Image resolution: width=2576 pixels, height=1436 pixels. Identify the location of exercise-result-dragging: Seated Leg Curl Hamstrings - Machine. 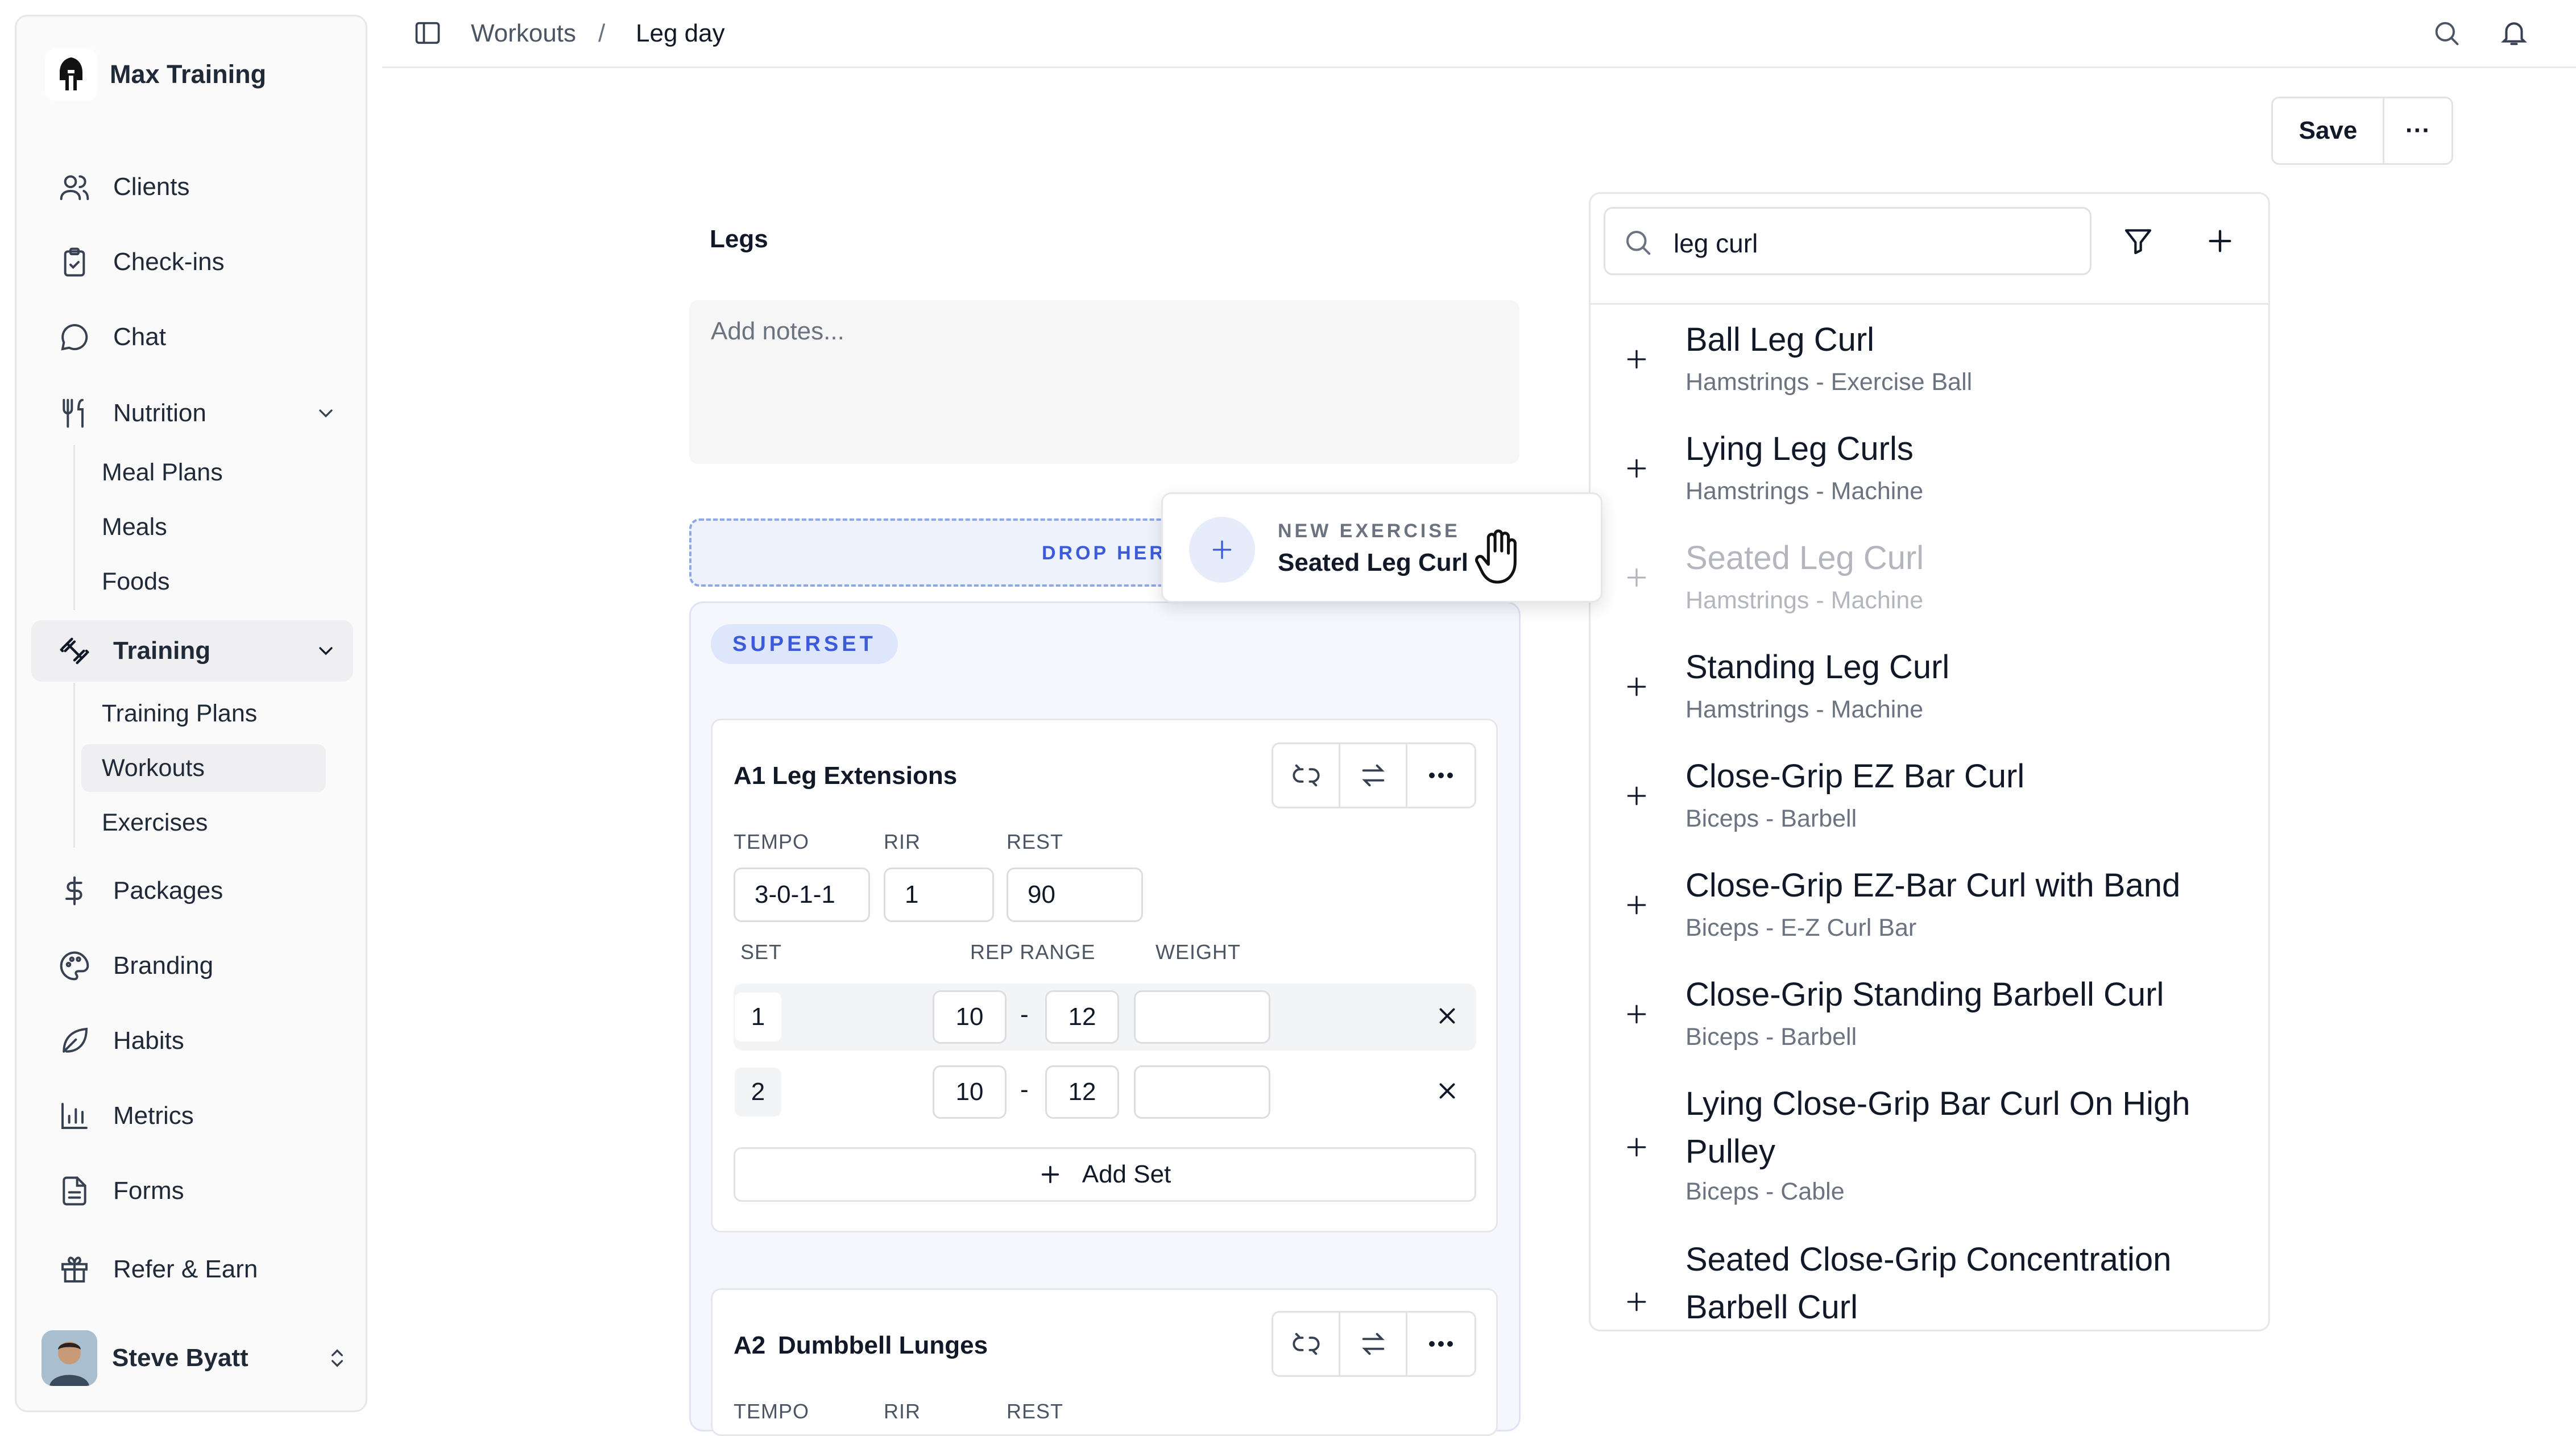
(1928, 580).